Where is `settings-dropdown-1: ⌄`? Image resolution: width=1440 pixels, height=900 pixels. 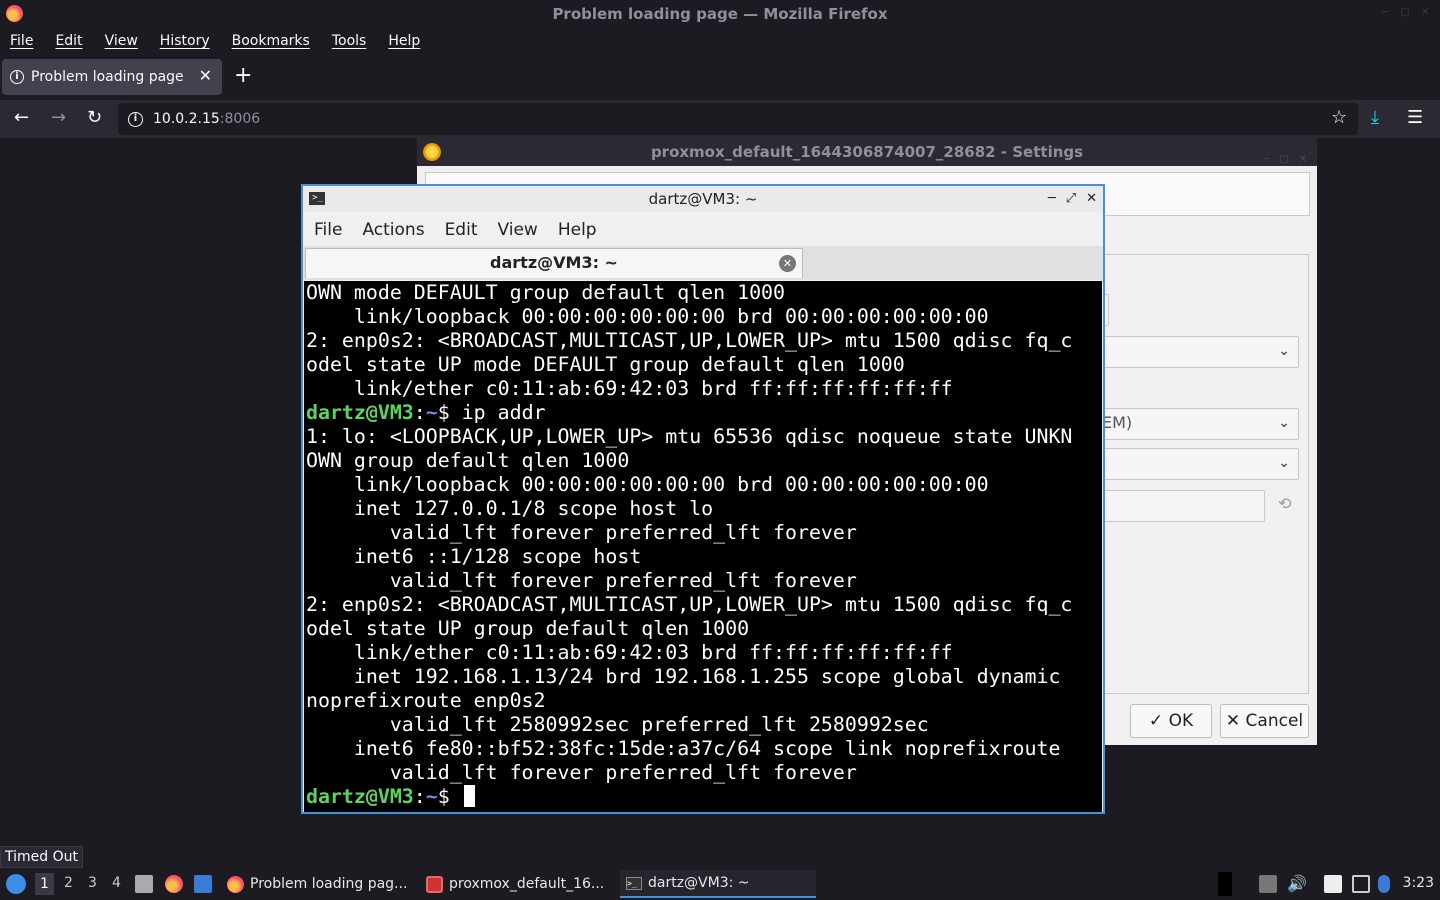 settings-dropdown-1: ⌄ is located at coordinates (1198, 352).